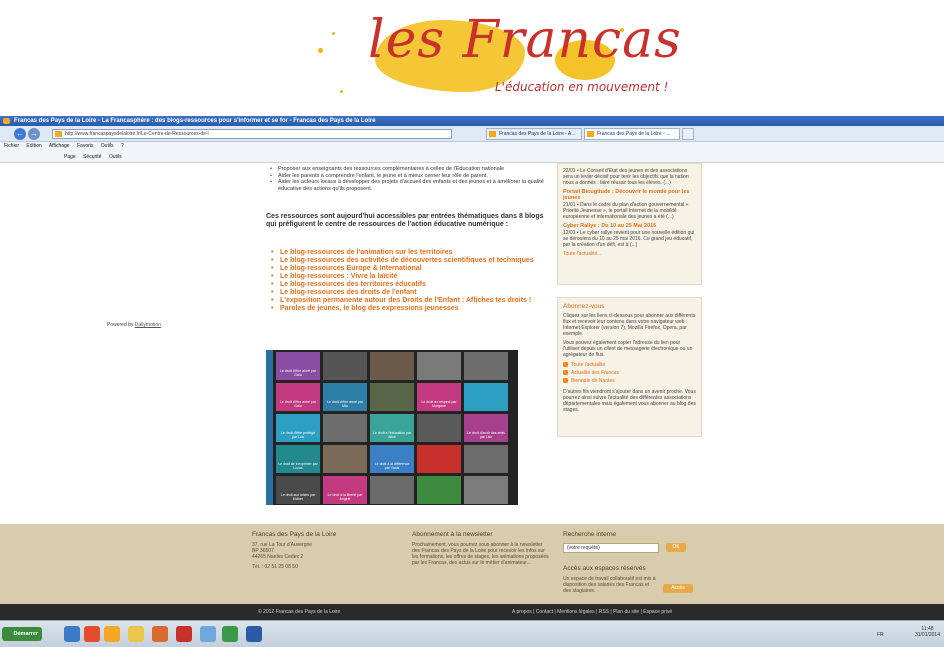 The image size is (944, 647). Describe the element at coordinates (11, 146) in the screenshot. I see `menu-fichier: Fichier` at that location.